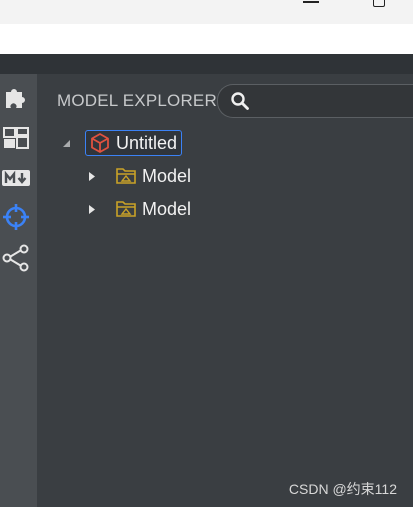  I want to click on layout-icon, so click(16, 138).